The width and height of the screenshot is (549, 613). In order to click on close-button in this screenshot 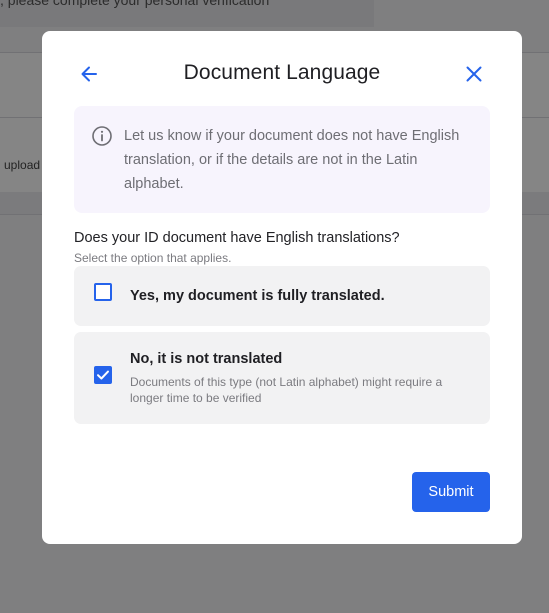, I will do `click(474, 74)`.